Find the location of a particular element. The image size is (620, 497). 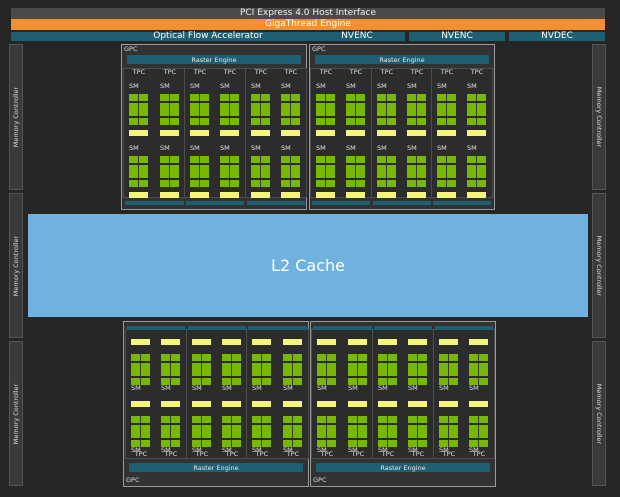

memory-controller-right-2: Memory Controller is located at coordinates (599, 265).